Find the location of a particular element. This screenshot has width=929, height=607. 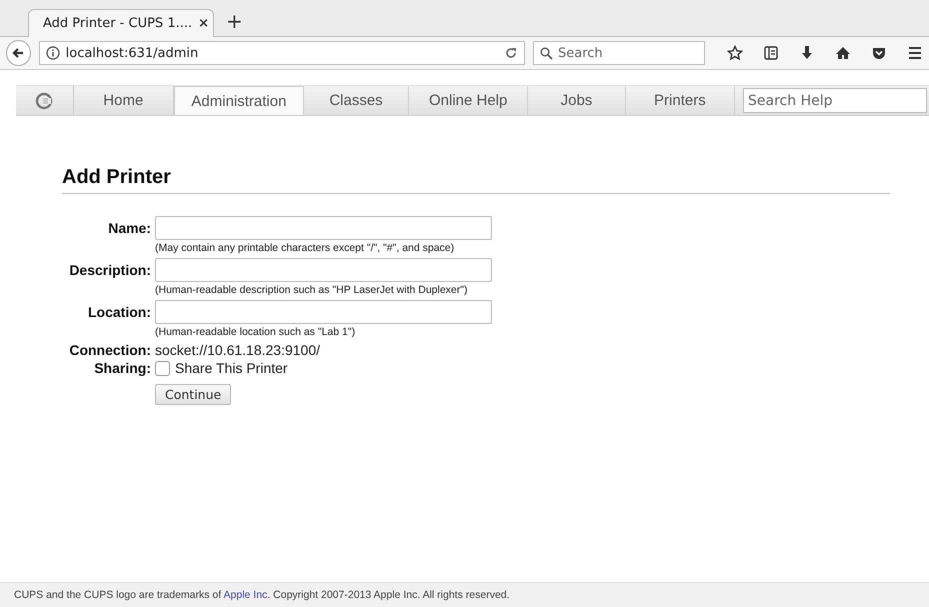

nav-tab: Printers is located at coordinates (681, 100).